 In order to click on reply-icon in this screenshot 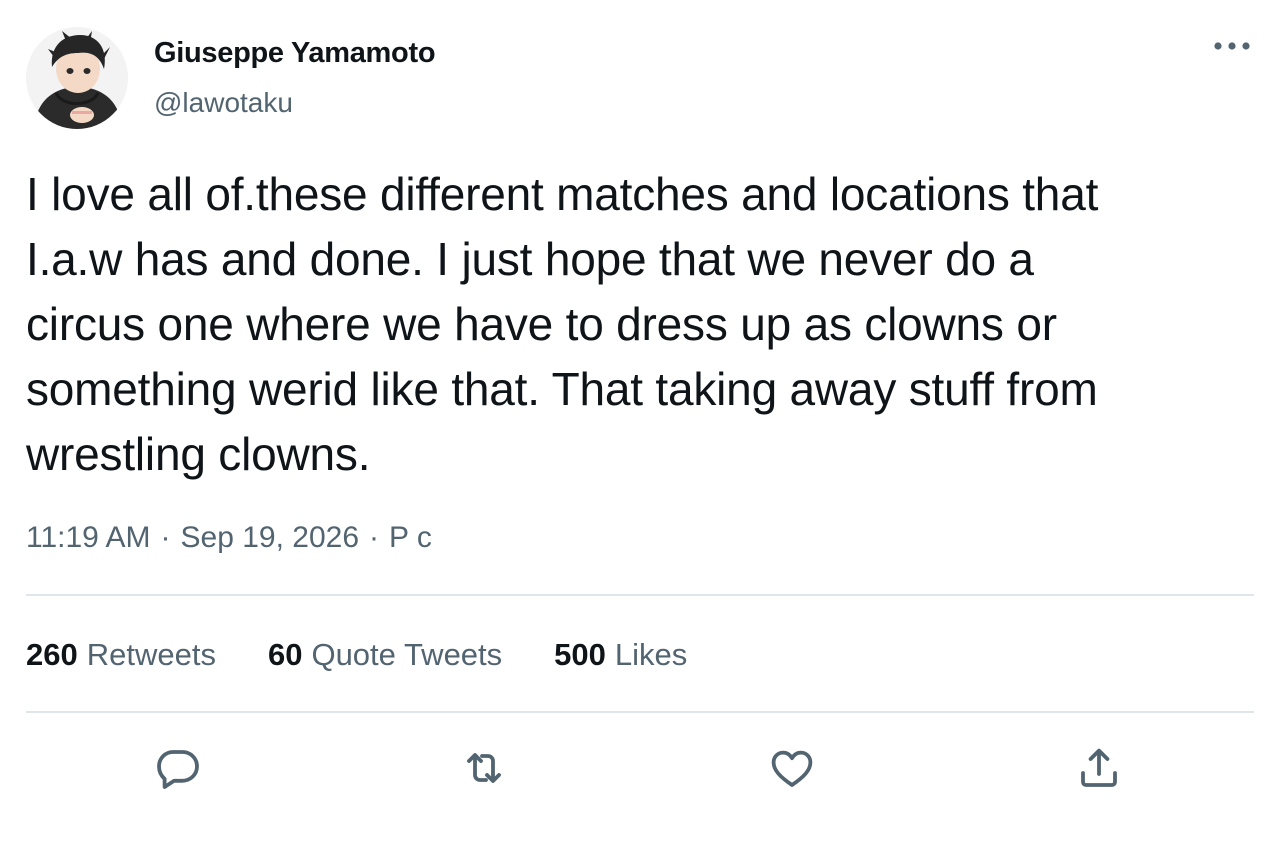, I will do `click(178, 769)`.